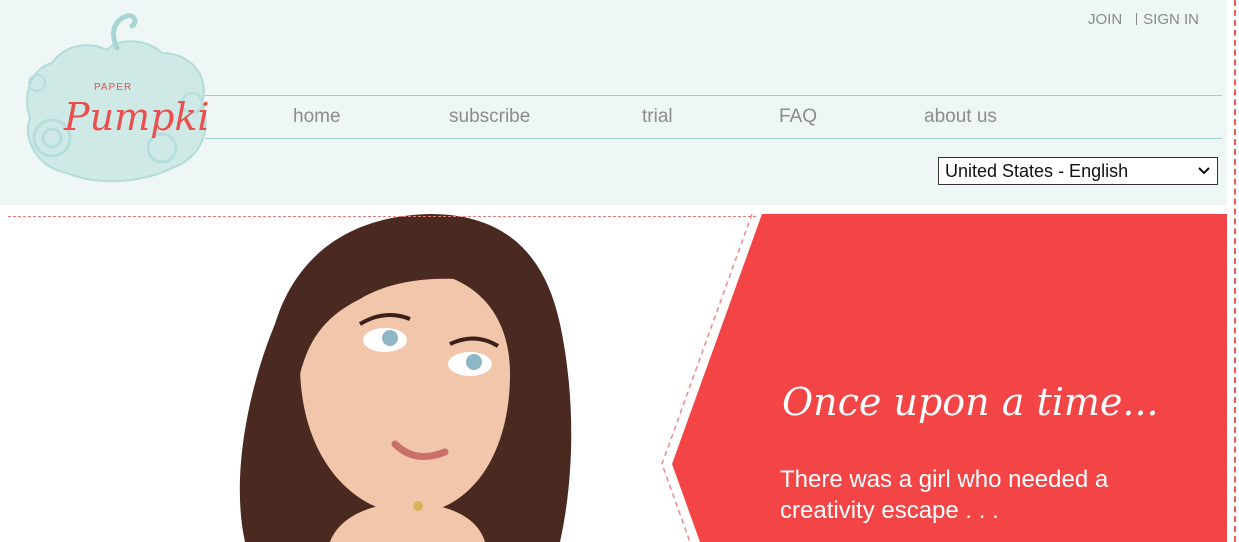 The height and width of the screenshot is (542, 1239). What do you see at coordinates (382, 216) in the screenshot?
I see `hero-top-dashed-line` at bounding box center [382, 216].